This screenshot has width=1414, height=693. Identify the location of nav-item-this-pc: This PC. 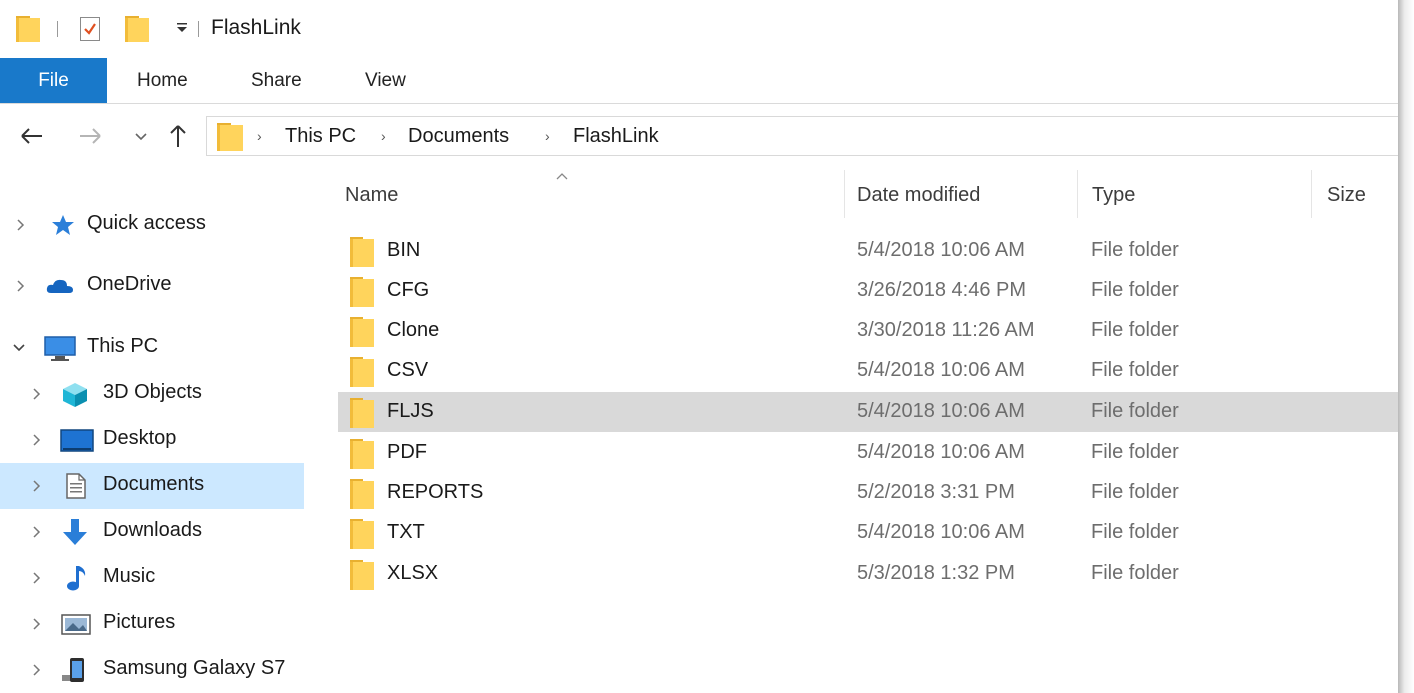
(152, 348).